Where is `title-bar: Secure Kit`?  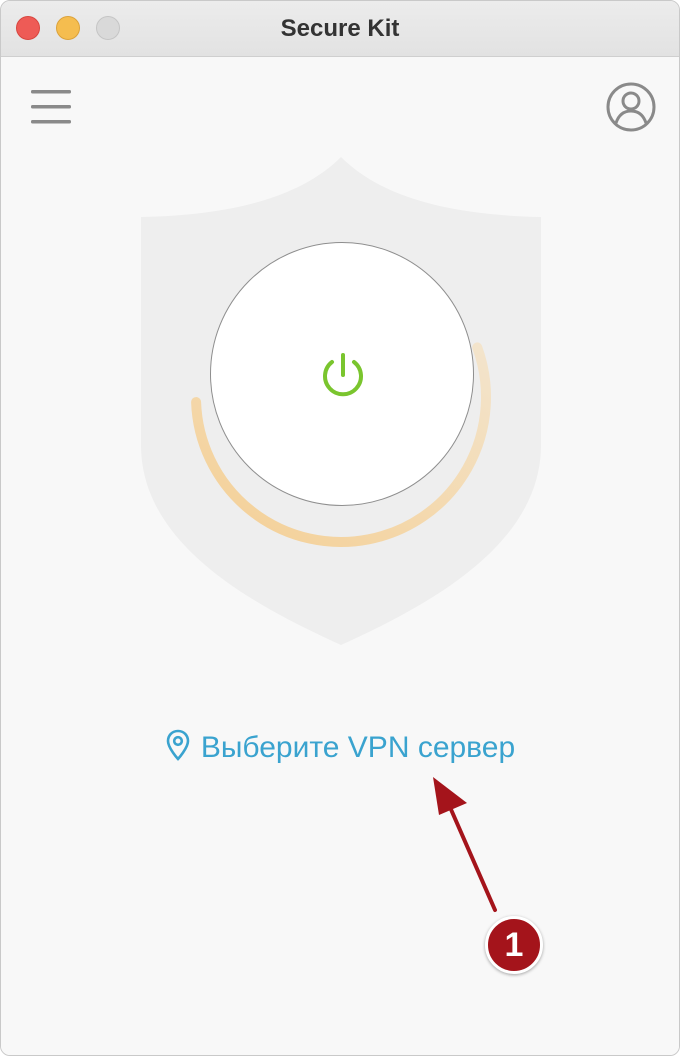 title-bar: Secure Kit is located at coordinates (340, 29).